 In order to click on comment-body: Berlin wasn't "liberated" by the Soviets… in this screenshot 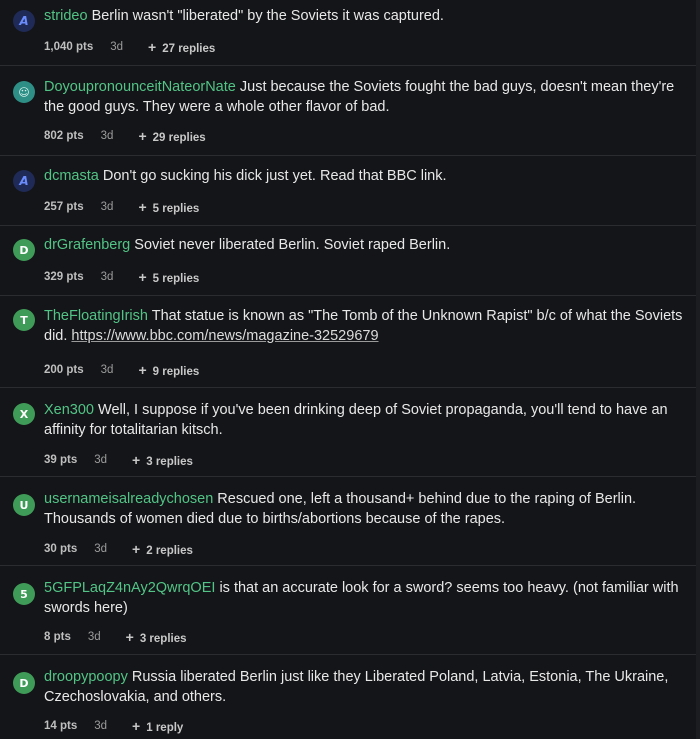, I will do `click(267, 16)`.